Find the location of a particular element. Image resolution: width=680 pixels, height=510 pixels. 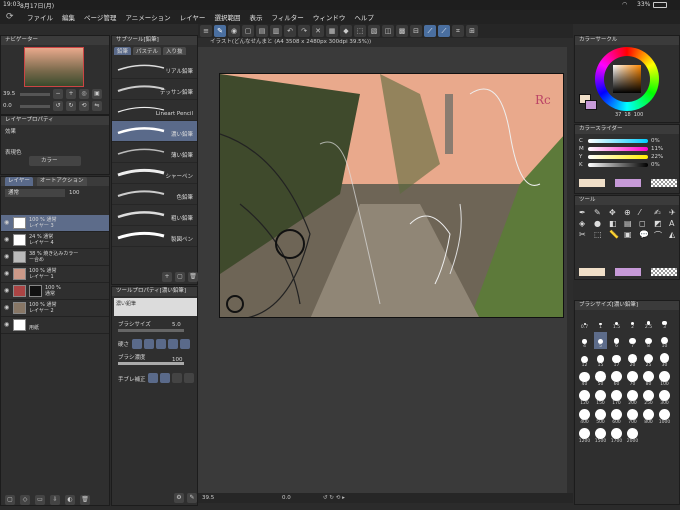

layer-row: ◉ 100 % 通常 レイヤー 1 is located at coordinates (55, 274).